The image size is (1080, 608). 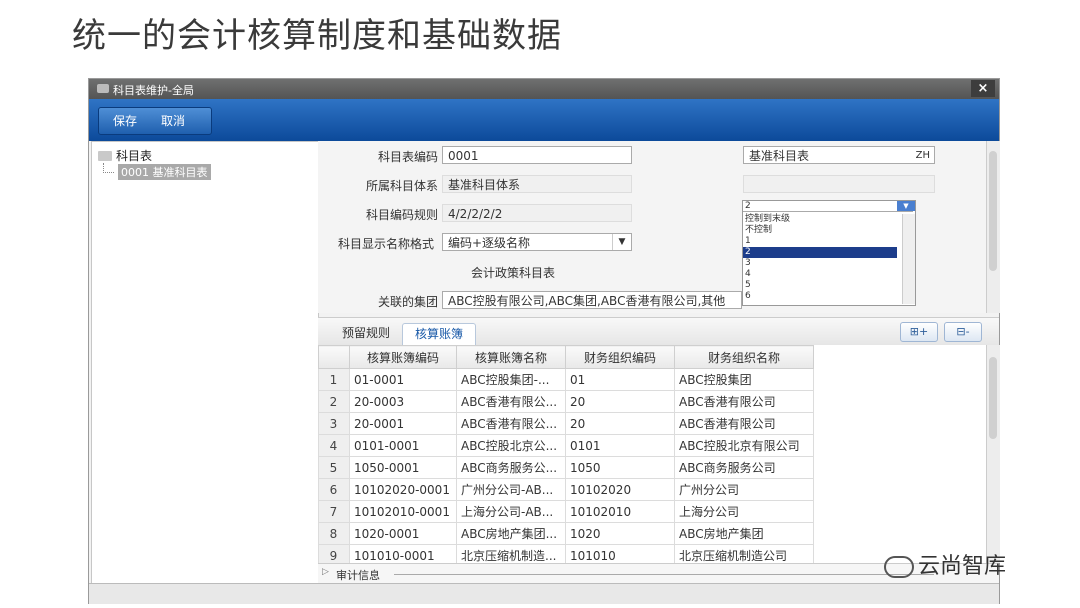 I want to click on tab-accounting-books: 核算账簿, so click(x=439, y=334).